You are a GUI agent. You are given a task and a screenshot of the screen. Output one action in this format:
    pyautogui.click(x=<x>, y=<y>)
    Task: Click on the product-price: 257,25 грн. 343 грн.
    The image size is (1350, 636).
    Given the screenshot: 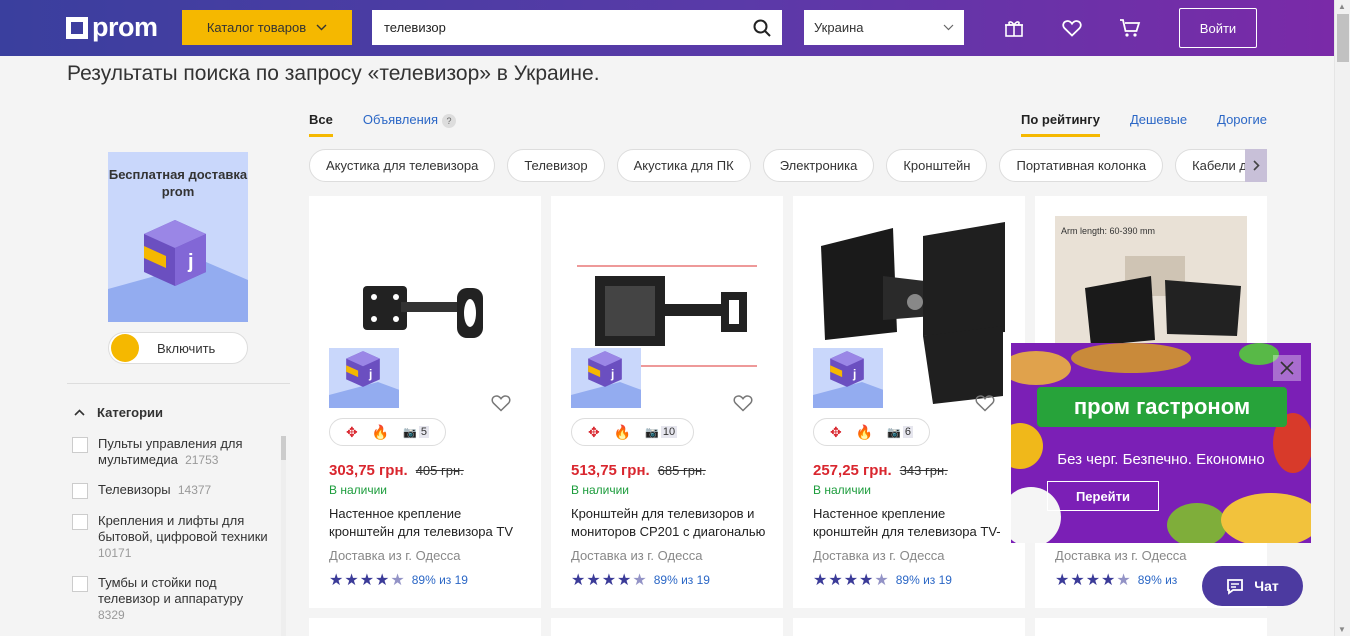 What is the action you would take?
    pyautogui.click(x=880, y=470)
    